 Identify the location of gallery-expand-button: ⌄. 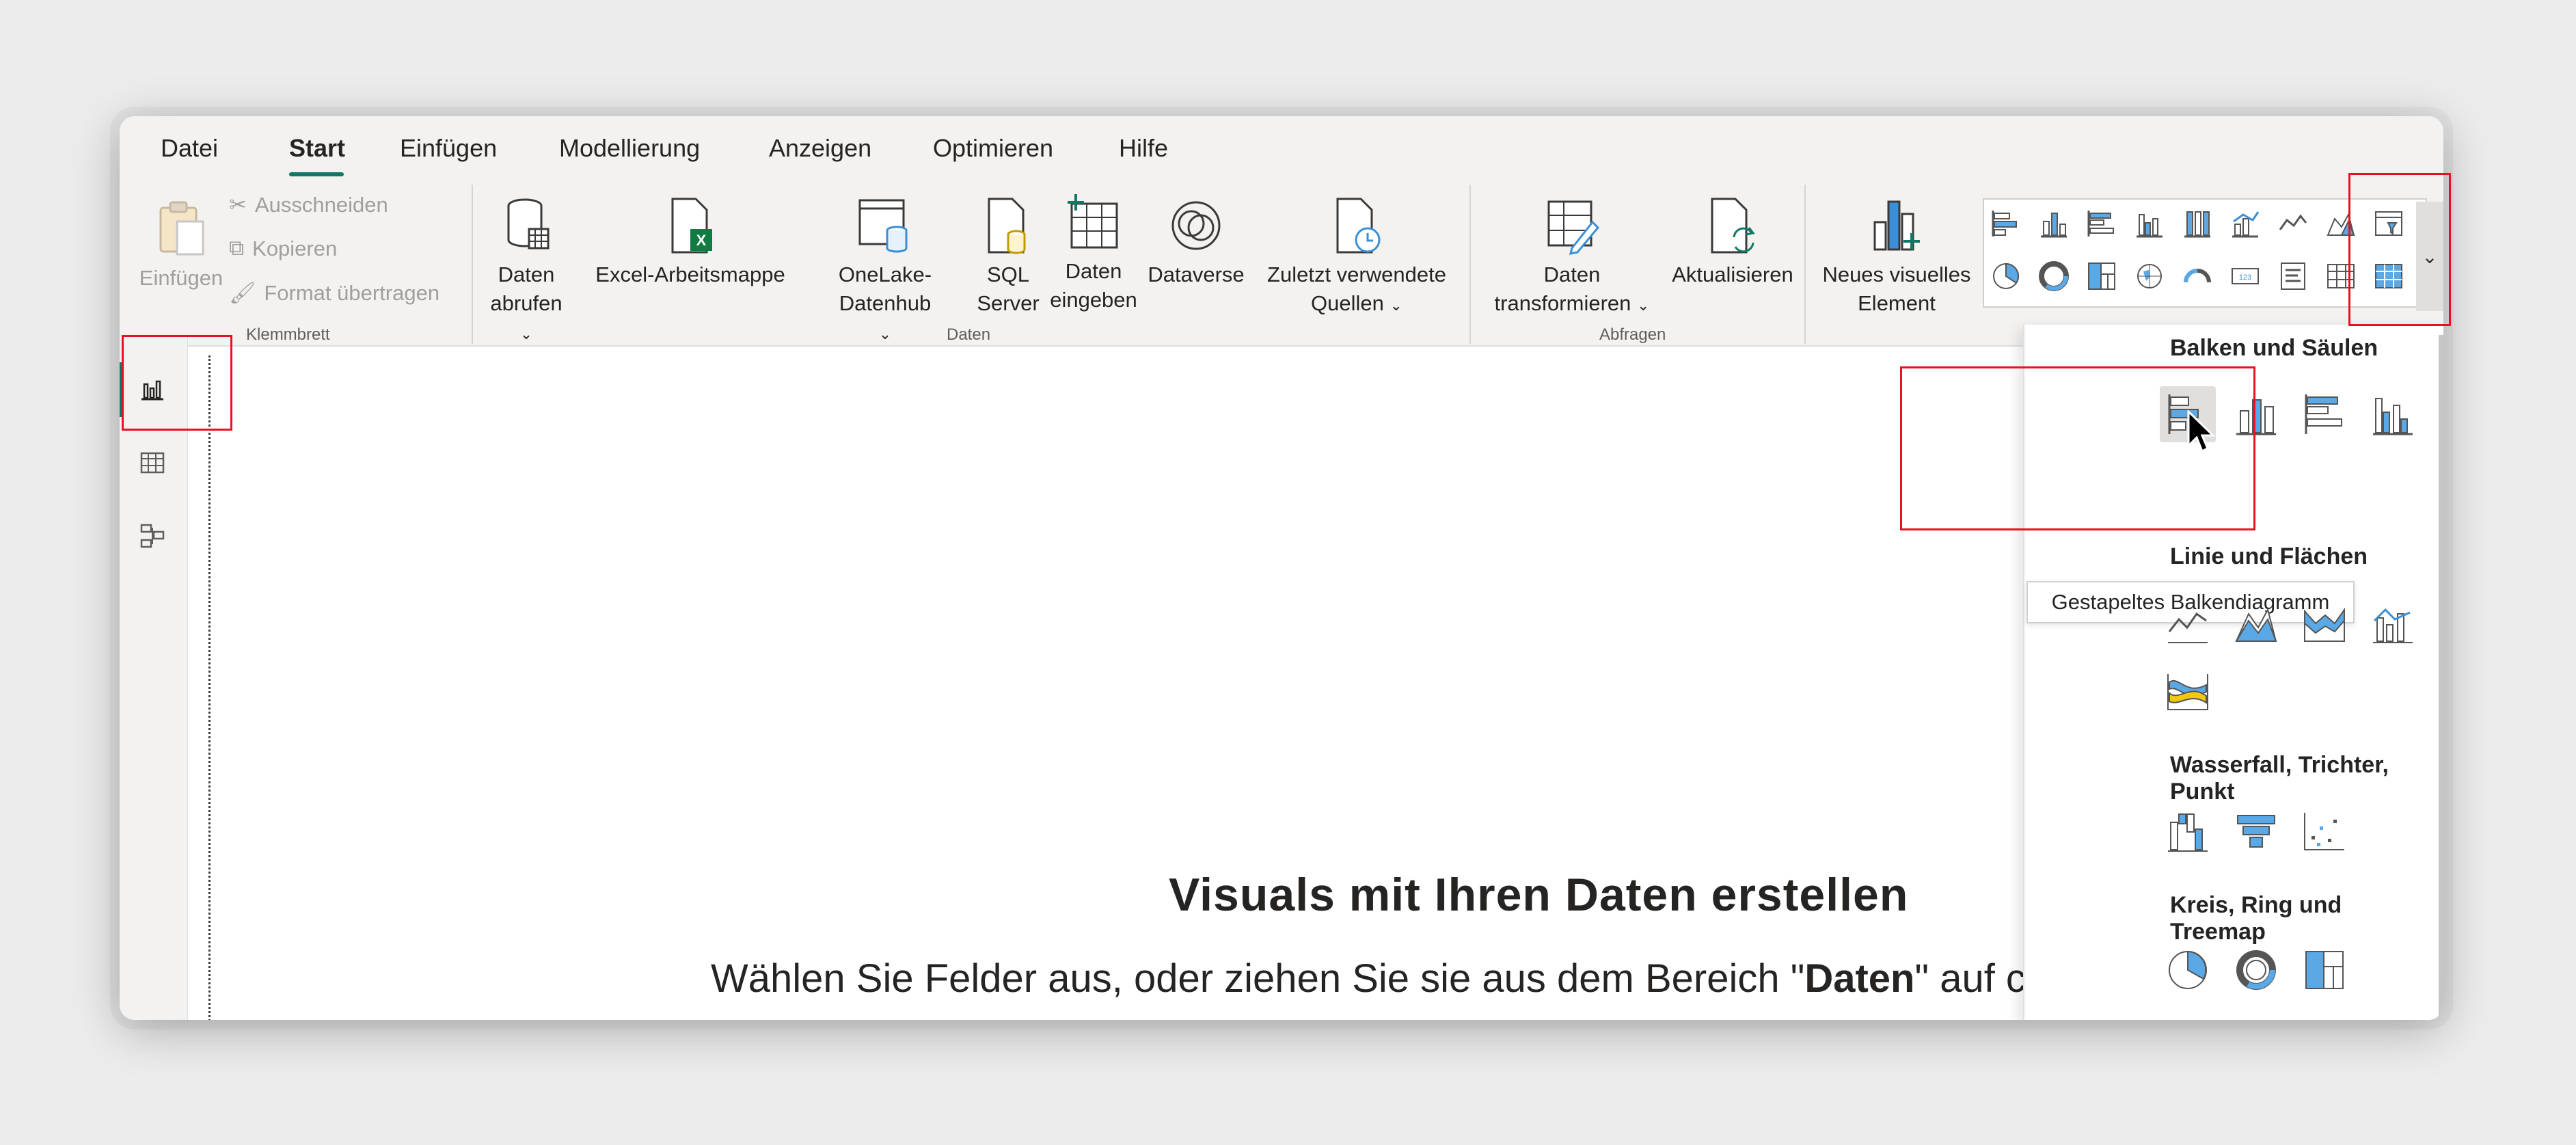
(2429, 256).